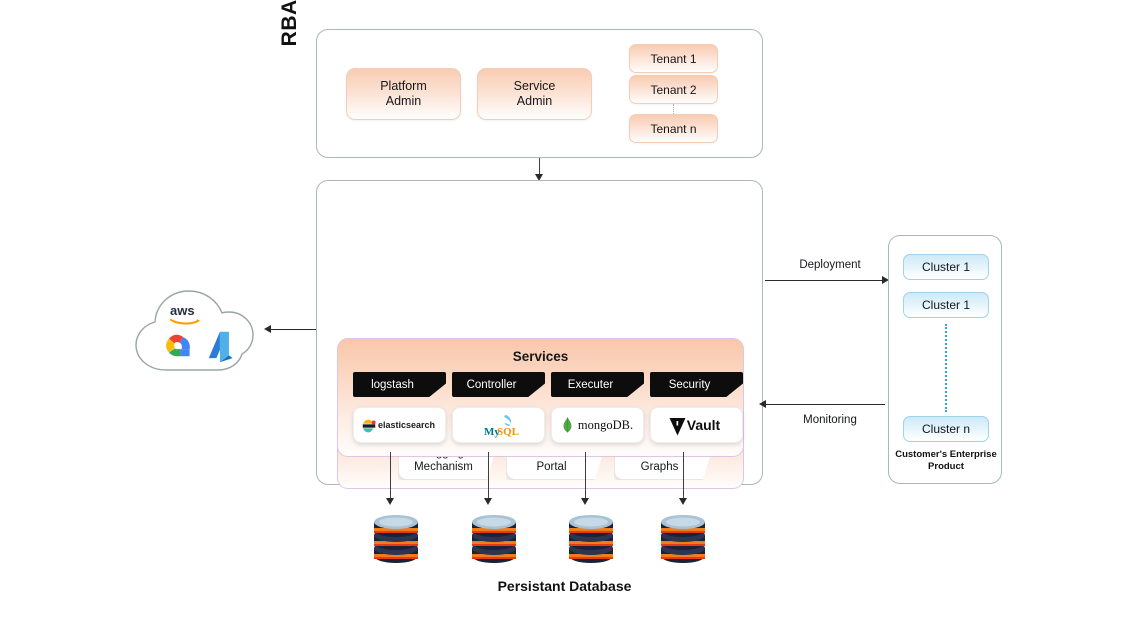 The width and height of the screenshot is (1129, 625). I want to click on deployment-arrow-line, so click(825, 281).